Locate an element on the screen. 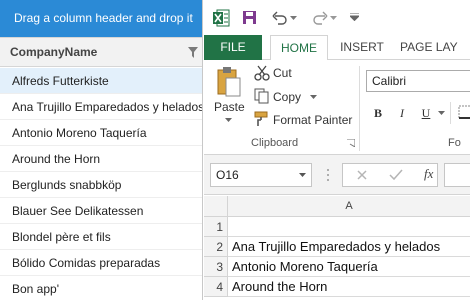 The image size is (470, 300). cell is located at coordinates (349, 227).